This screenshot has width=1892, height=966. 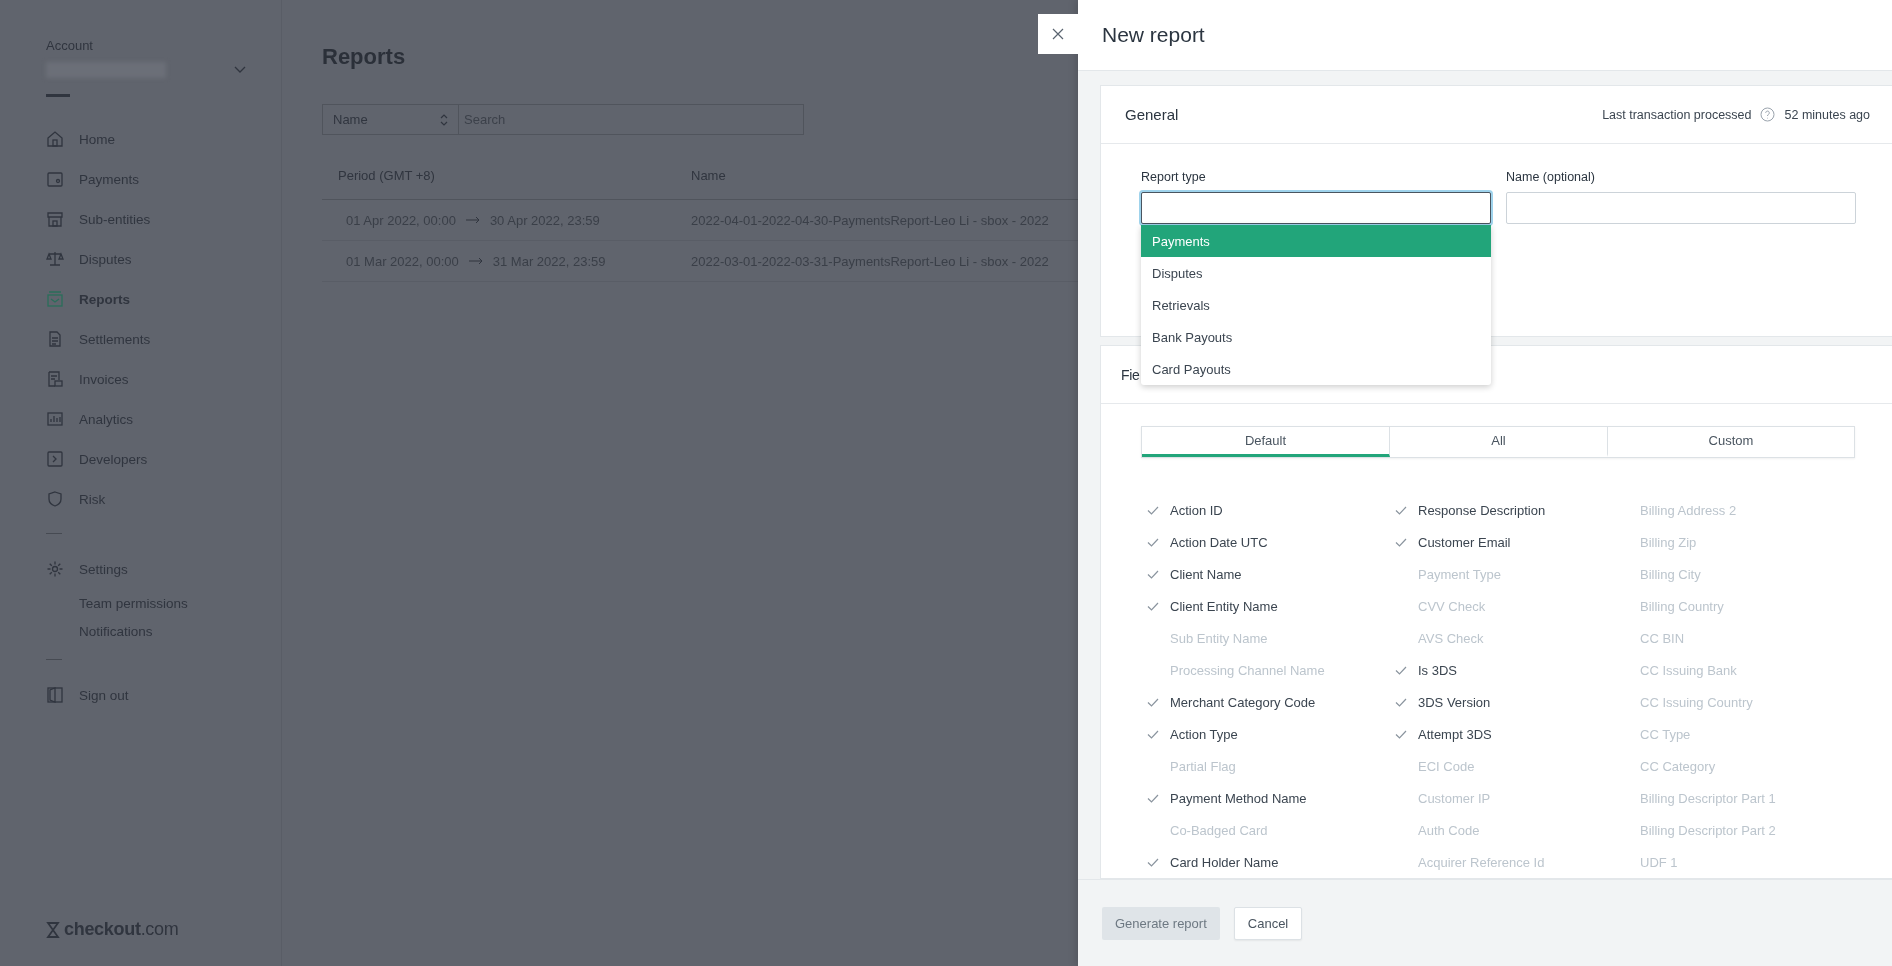 What do you see at coordinates (1551, 177) in the screenshot?
I see `field-label: Name (optional)` at bounding box center [1551, 177].